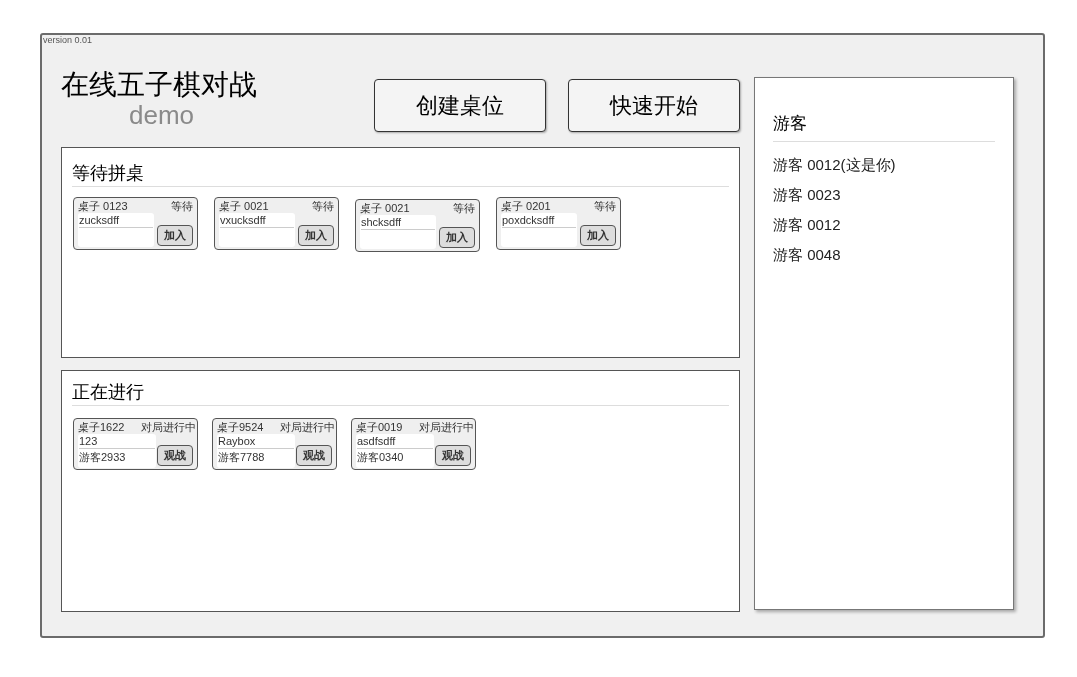 The image size is (1077, 677). I want to click on guest-item: 游客 0012, so click(807, 225).